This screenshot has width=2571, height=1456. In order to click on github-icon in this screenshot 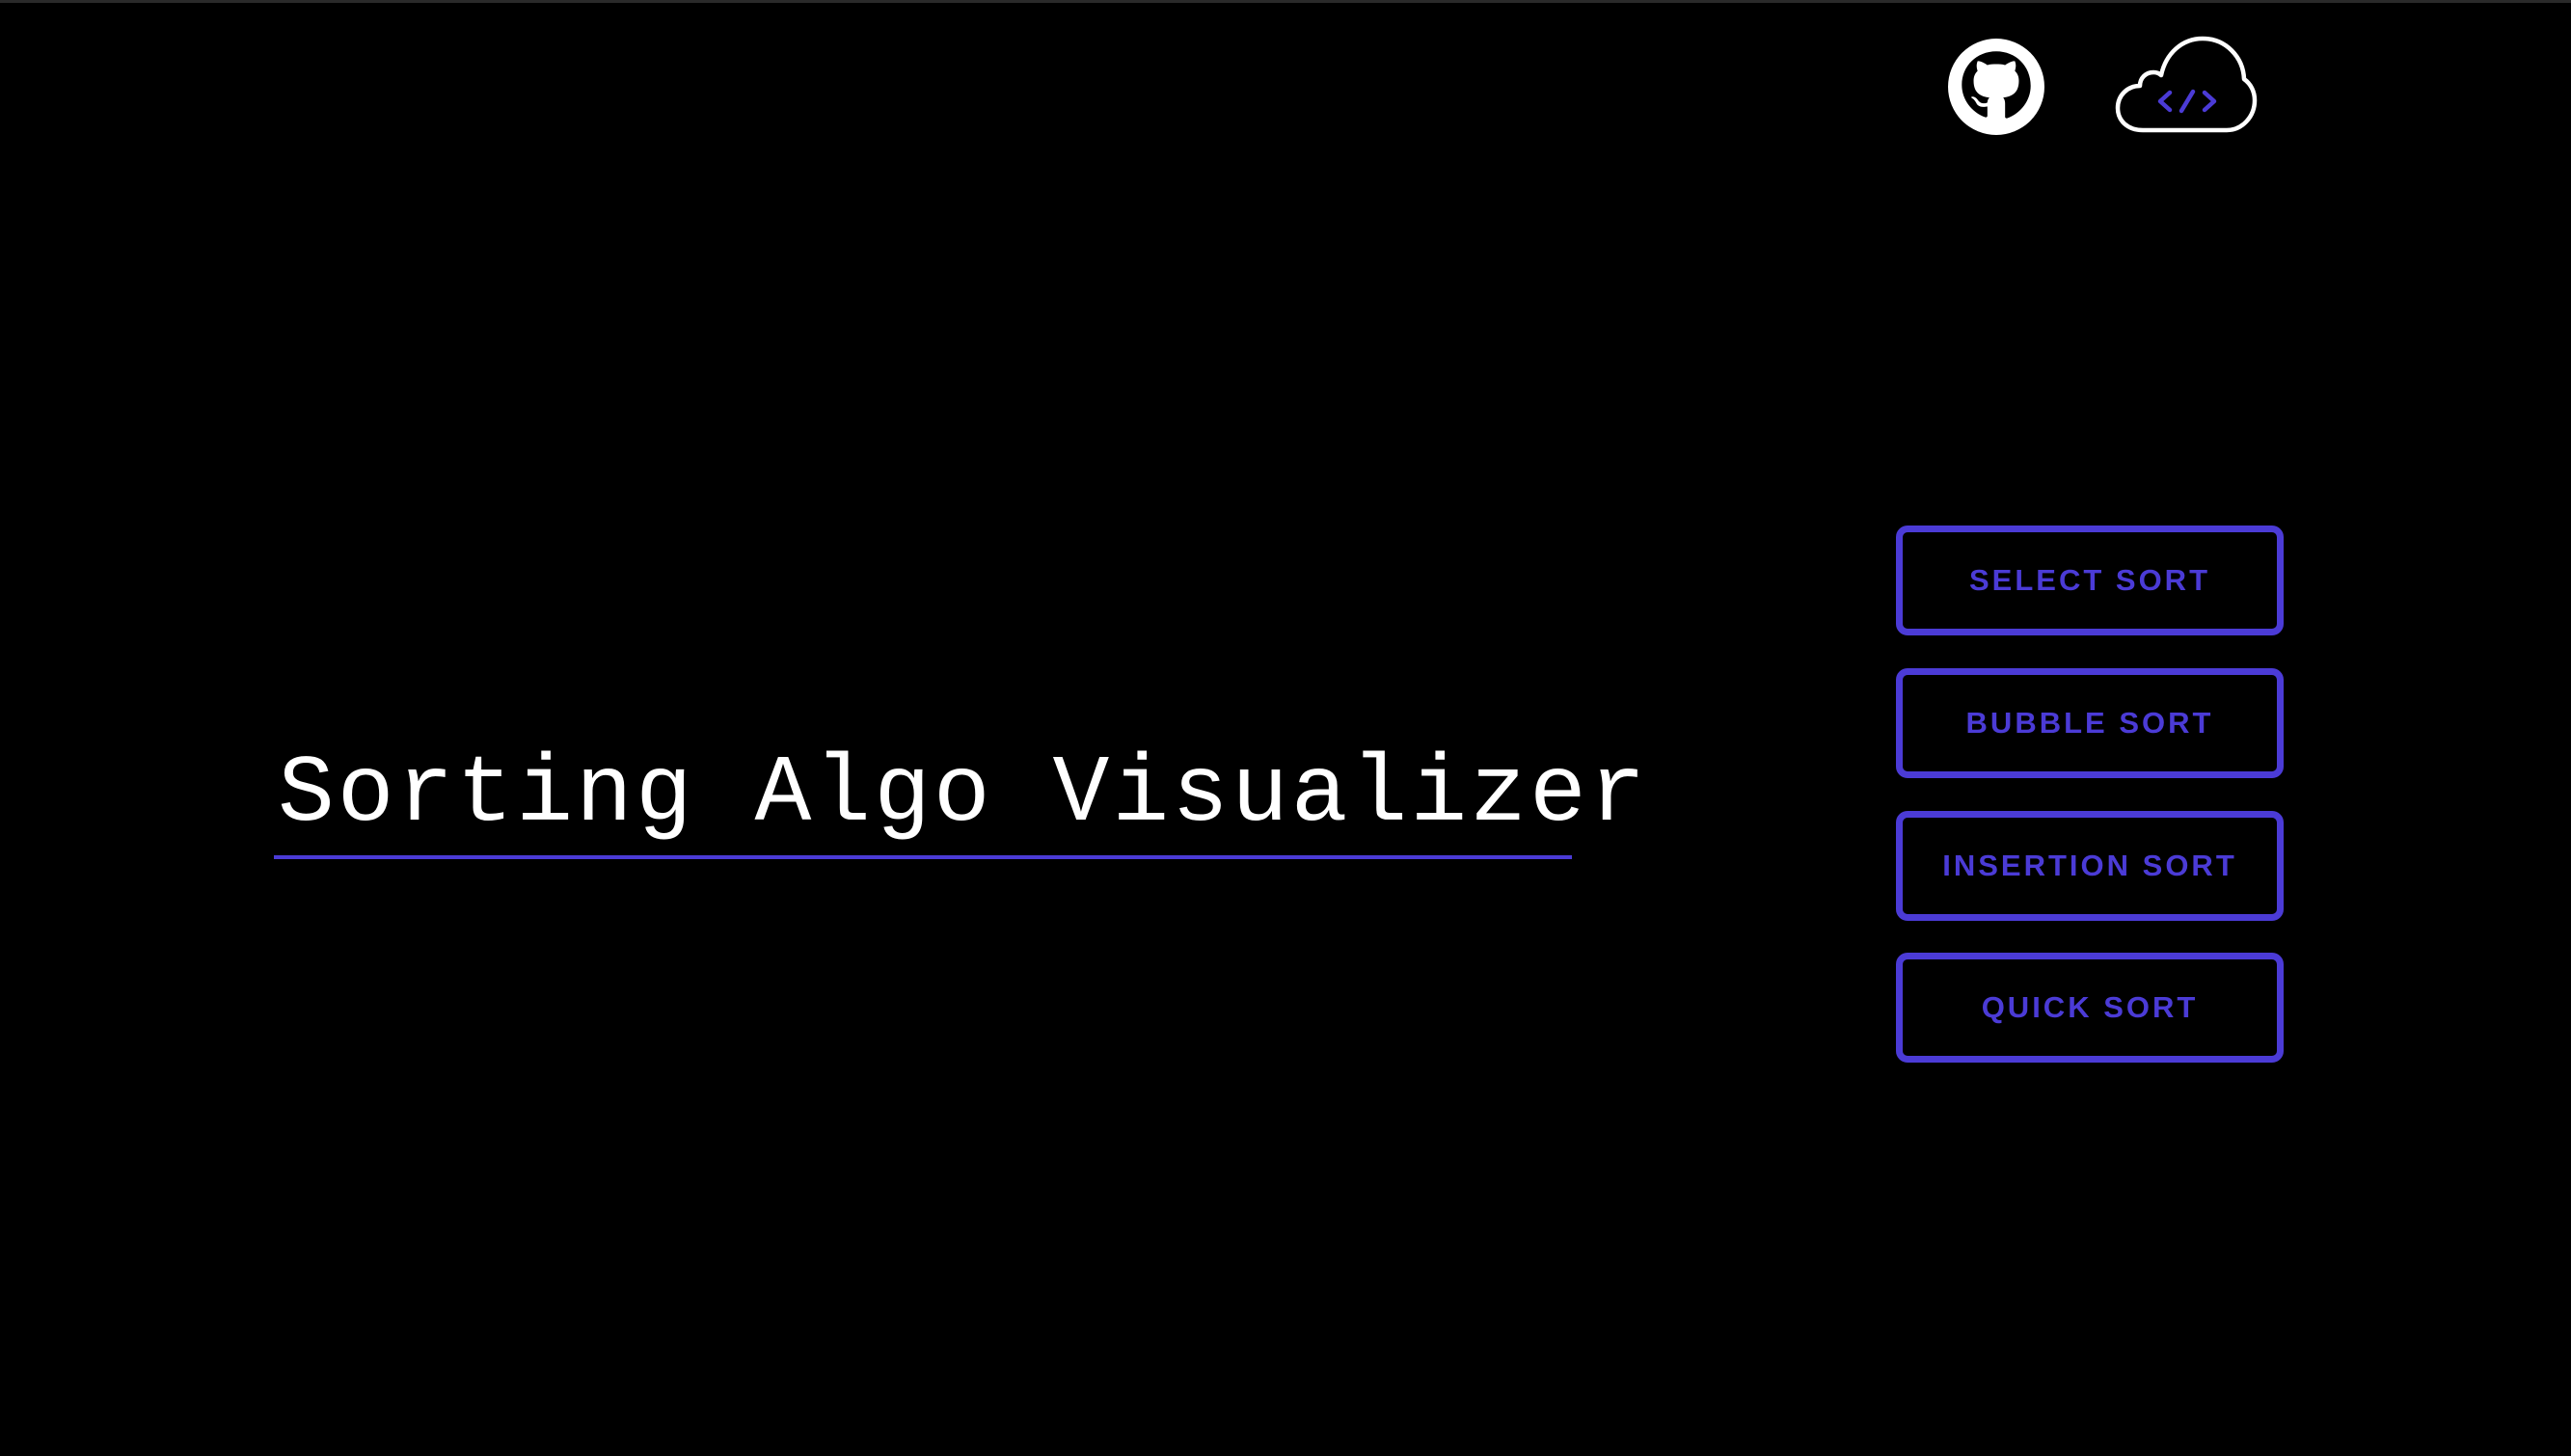, I will do `click(1996, 87)`.